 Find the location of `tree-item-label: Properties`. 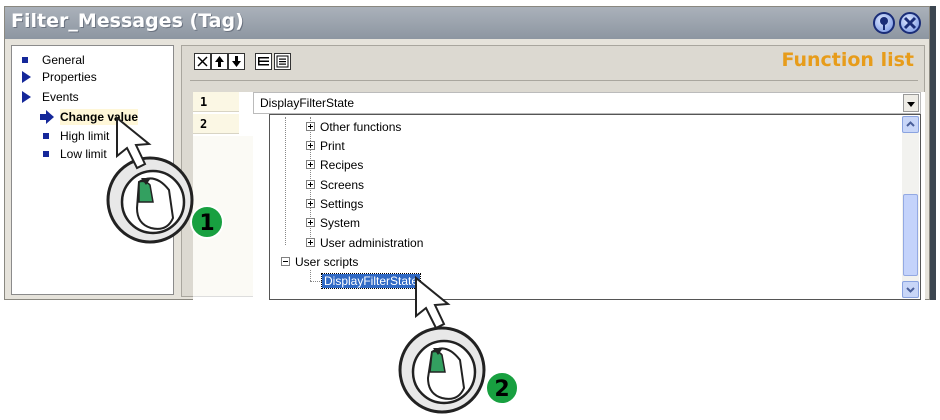

tree-item-label: Properties is located at coordinates (69, 77).